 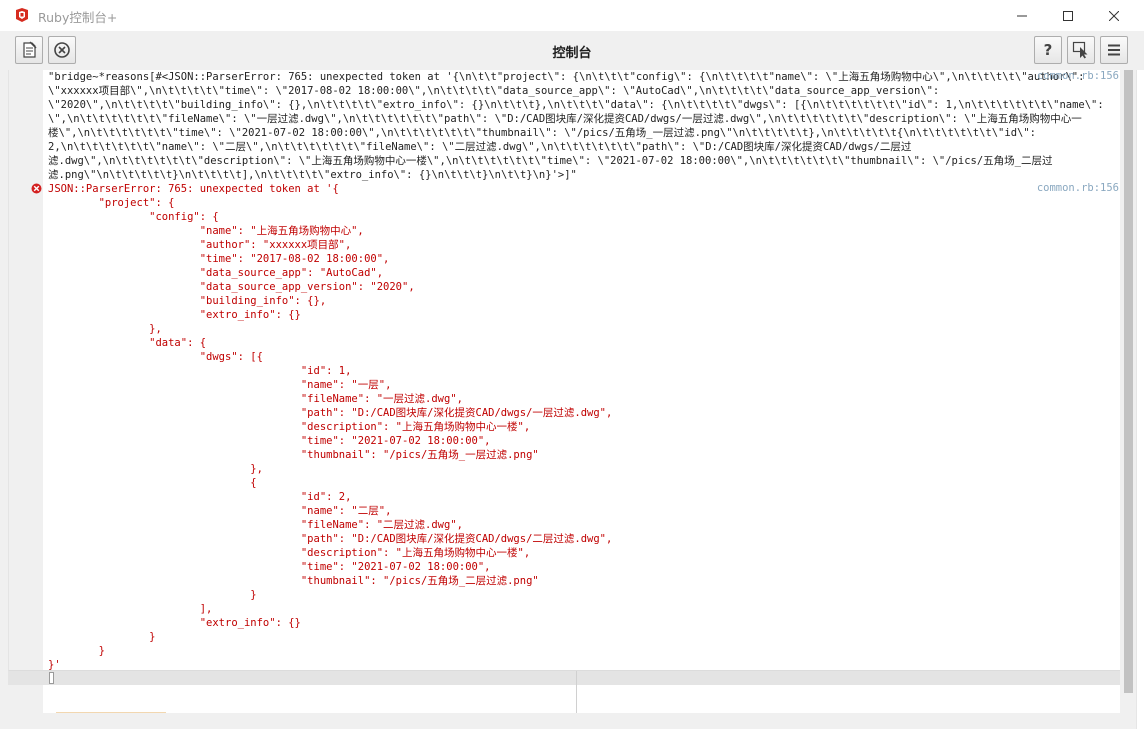 What do you see at coordinates (572, 53) in the screenshot?
I see `console-title: 控制台` at bounding box center [572, 53].